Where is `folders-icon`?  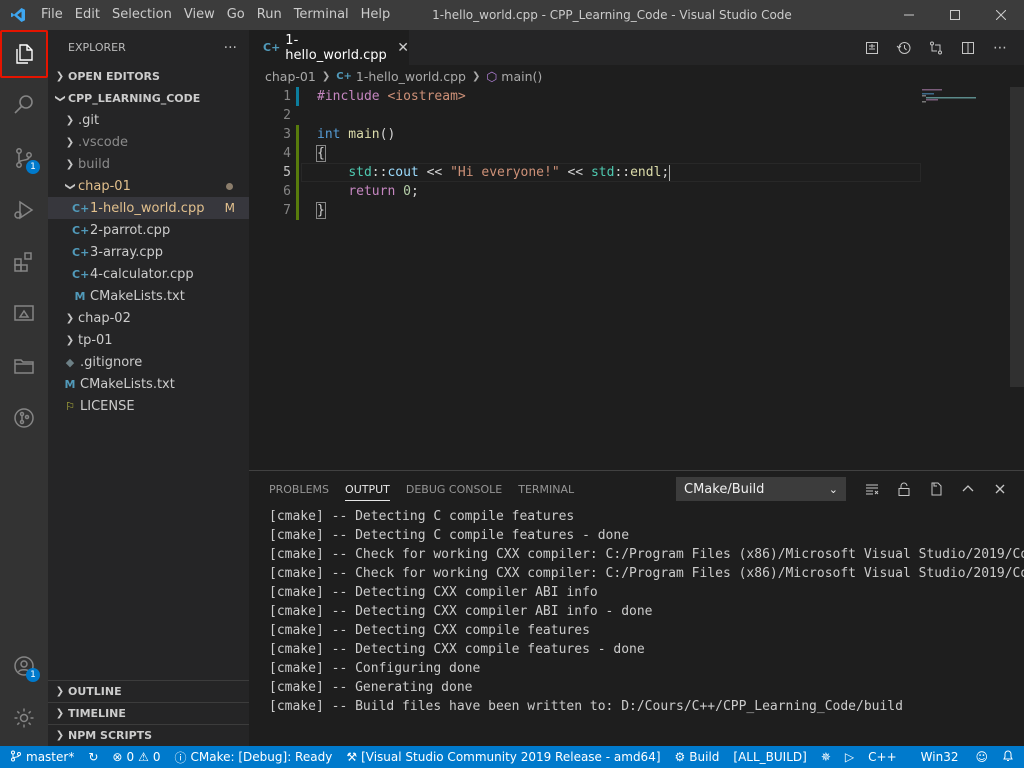 folders-icon is located at coordinates (24, 366).